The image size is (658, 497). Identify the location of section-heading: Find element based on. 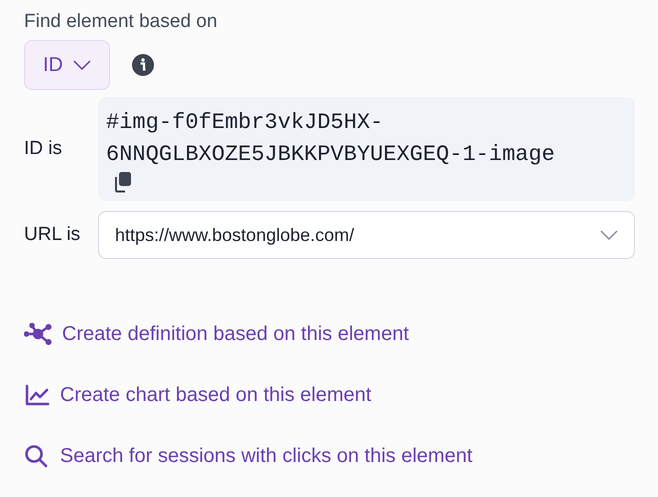
(121, 22).